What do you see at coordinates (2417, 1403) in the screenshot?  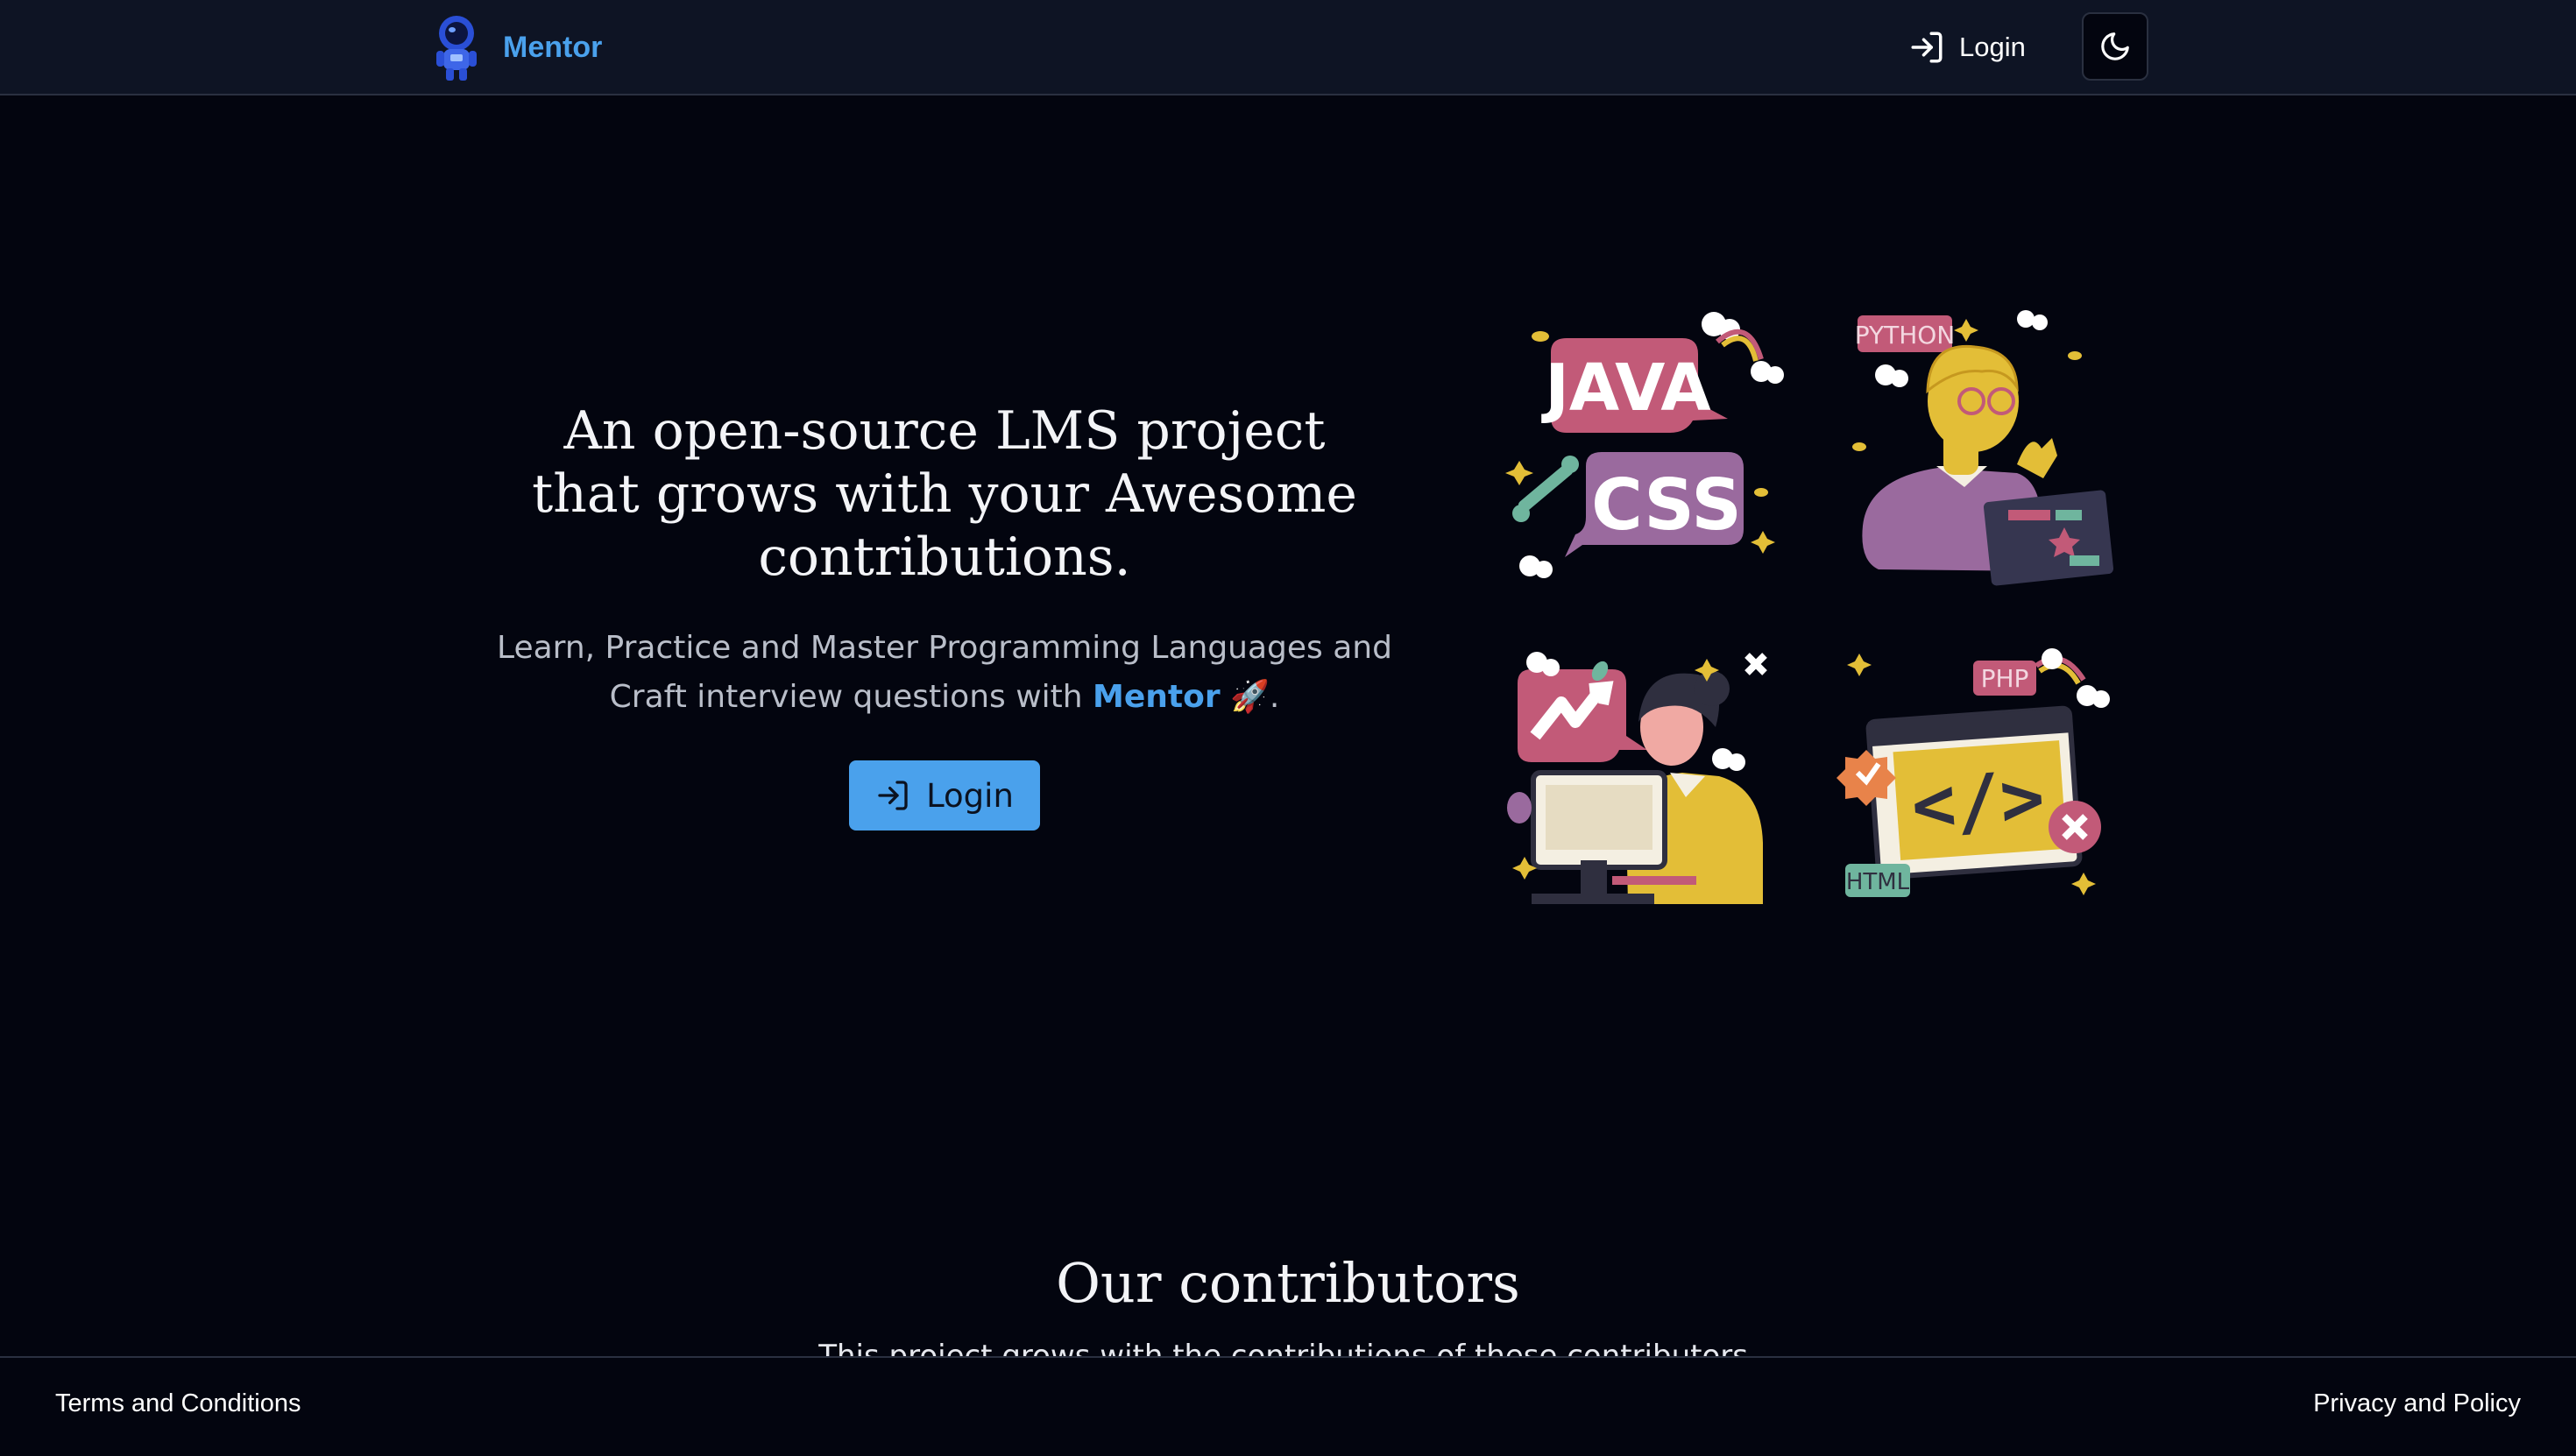 I see `privacy-link: Privacy and Policy` at bounding box center [2417, 1403].